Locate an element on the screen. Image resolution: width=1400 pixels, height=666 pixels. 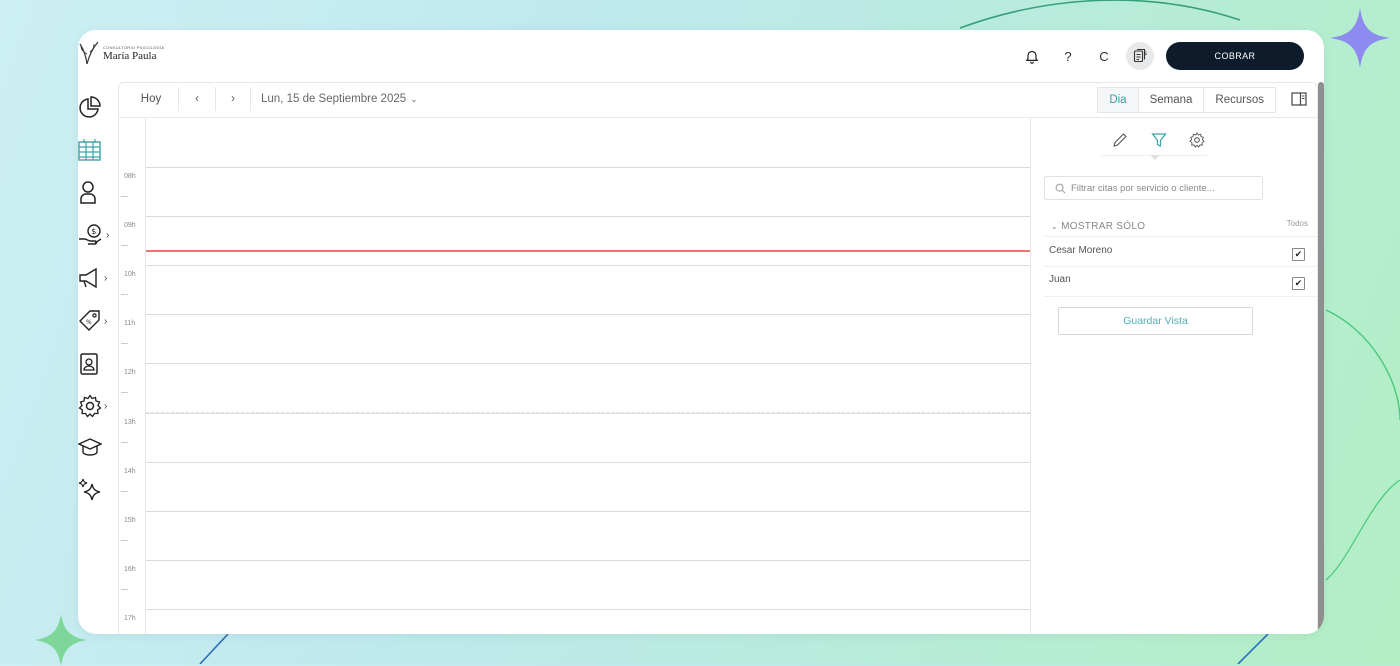
employee-name: Cesar Moreno is located at coordinates (1081, 250).